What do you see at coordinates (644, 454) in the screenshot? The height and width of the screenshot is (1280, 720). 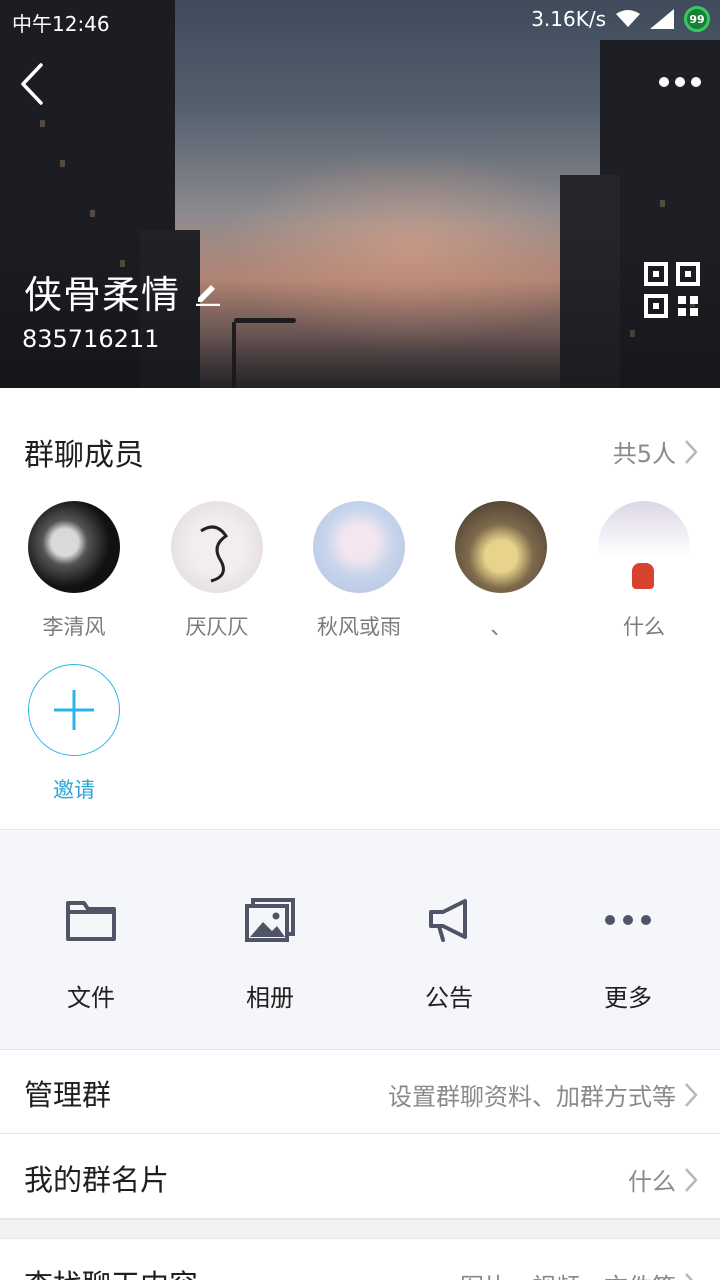 I see `members-count: 共5人` at bounding box center [644, 454].